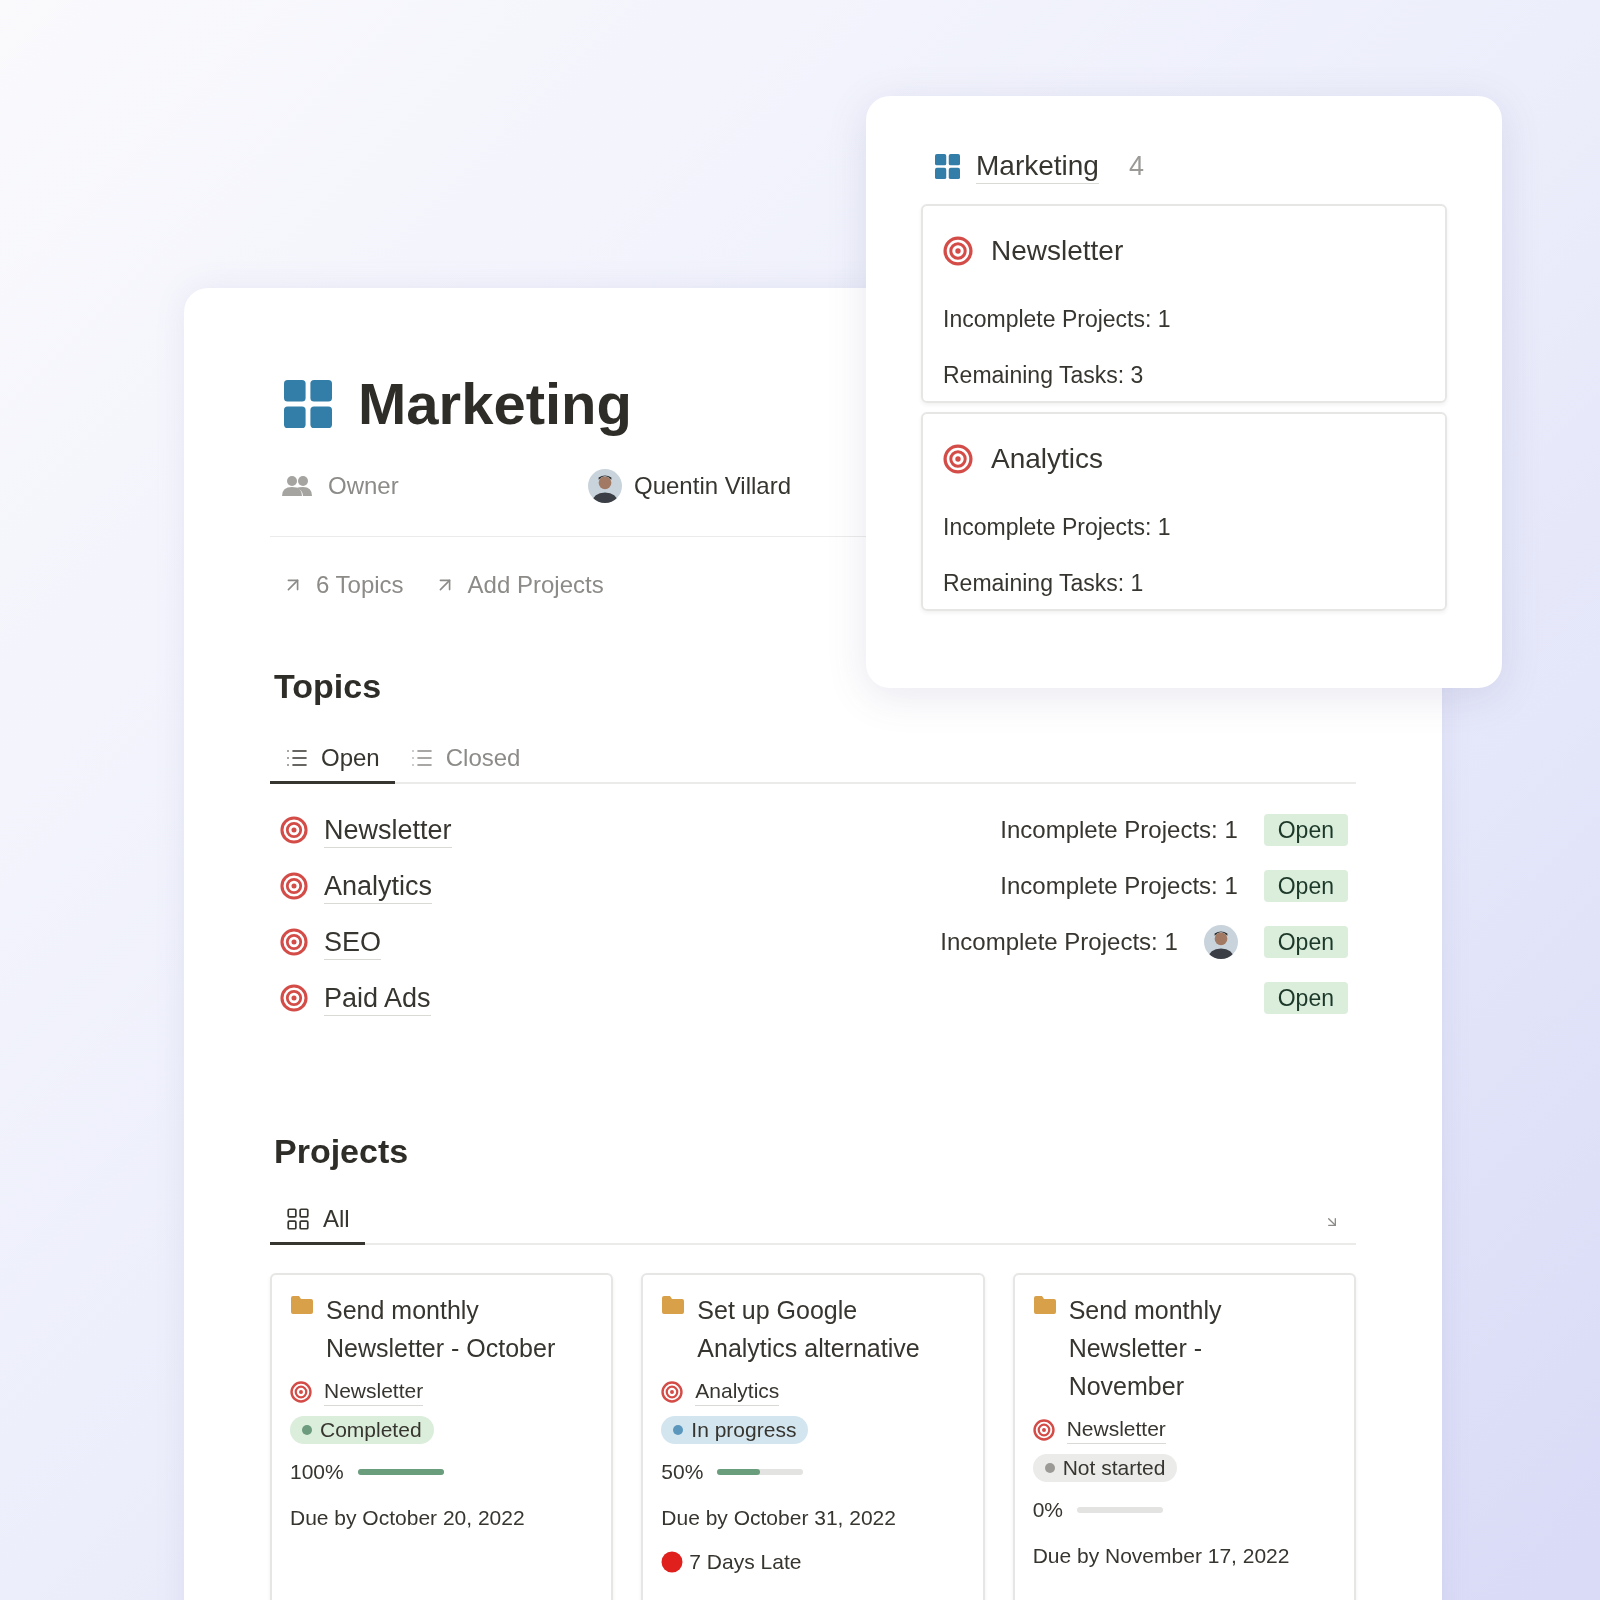 The width and height of the screenshot is (1600, 1600). Describe the element at coordinates (1184, 1436) in the screenshot. I see `project-card: Send monthly Newsletter - November Newsletter Not started 0% Due by November 17, 2022` at that location.